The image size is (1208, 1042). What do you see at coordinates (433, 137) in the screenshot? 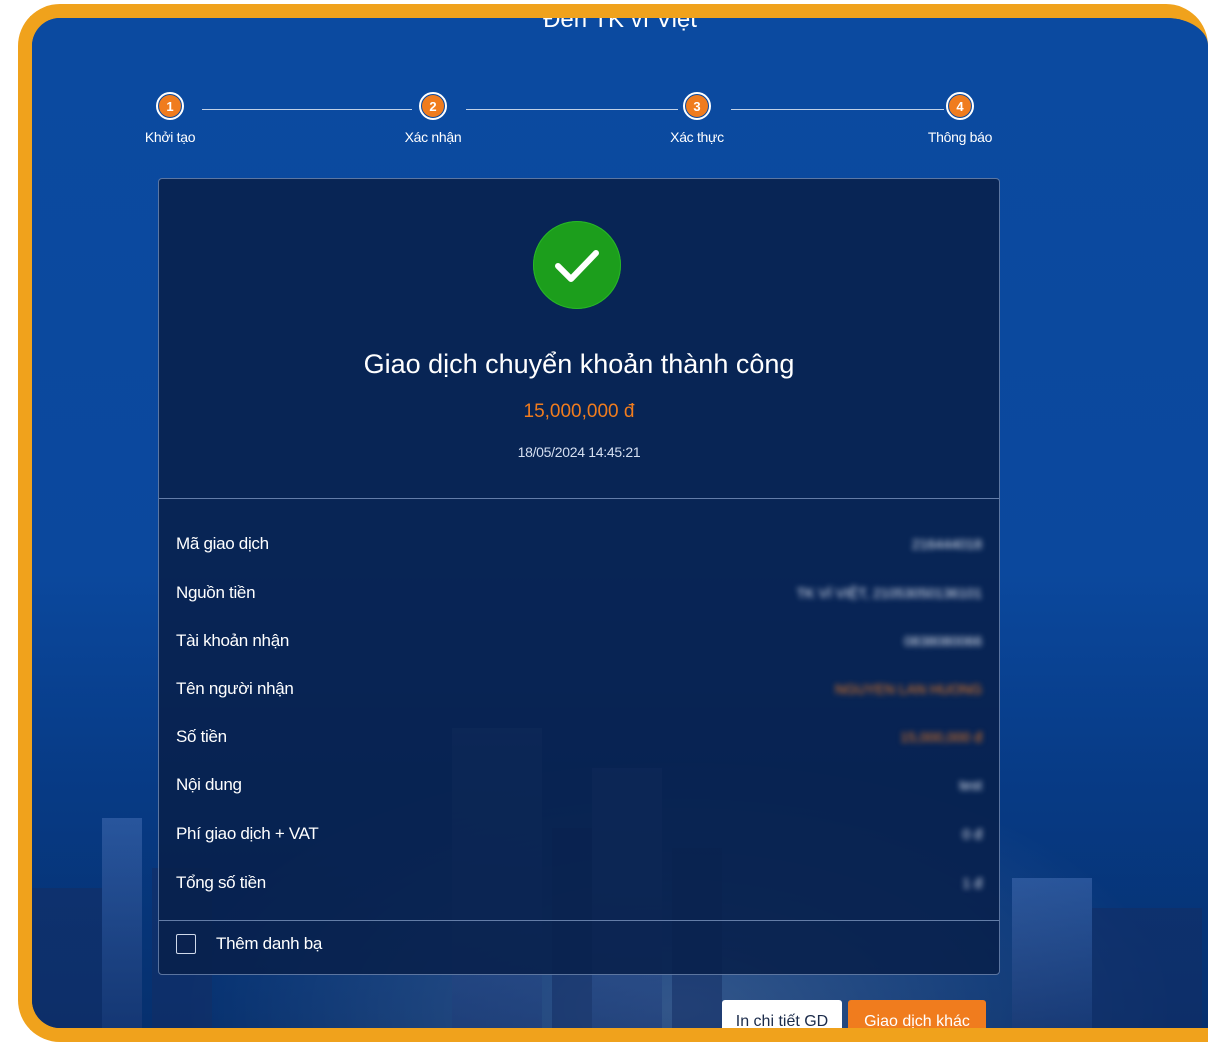
I see `step-label: Xác nhận` at bounding box center [433, 137].